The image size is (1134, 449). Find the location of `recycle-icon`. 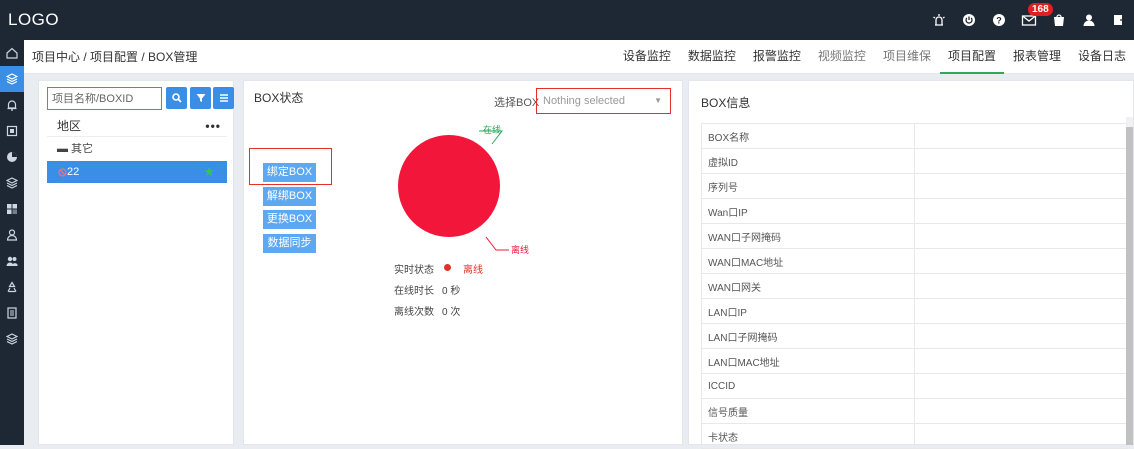

recycle-icon is located at coordinates (12, 287).